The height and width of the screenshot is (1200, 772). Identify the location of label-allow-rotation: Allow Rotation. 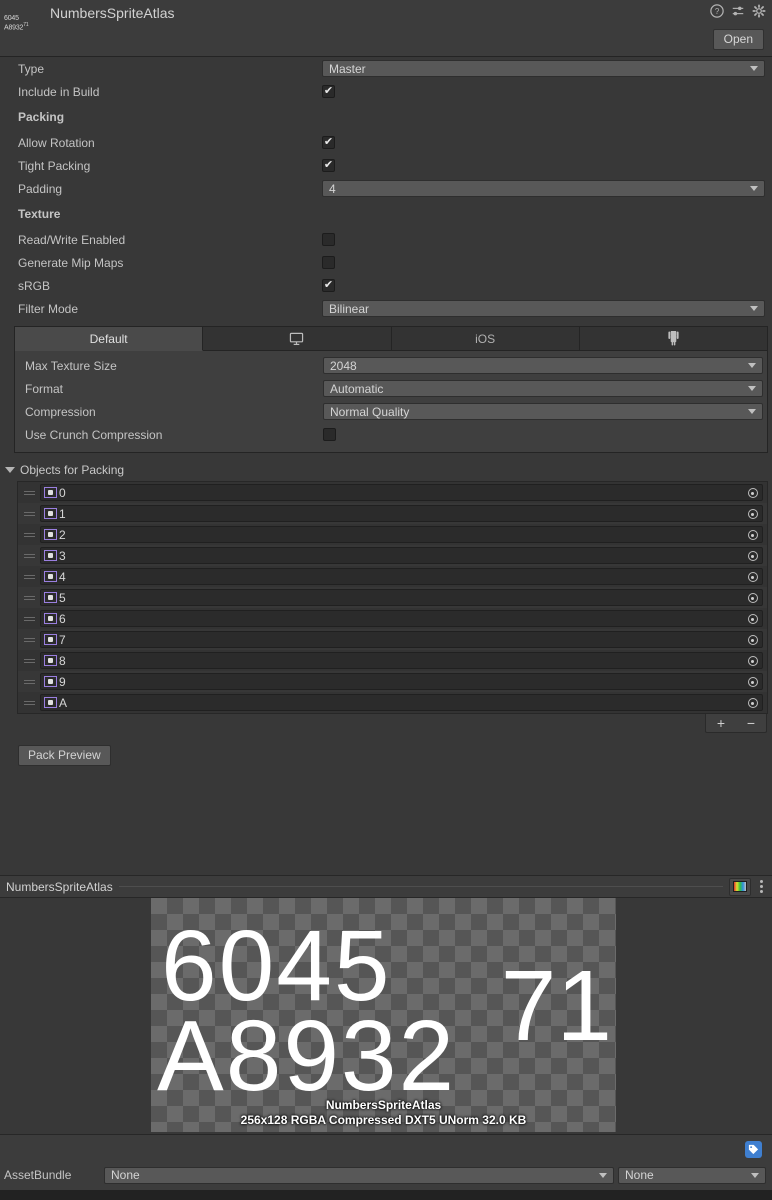
(56, 142).